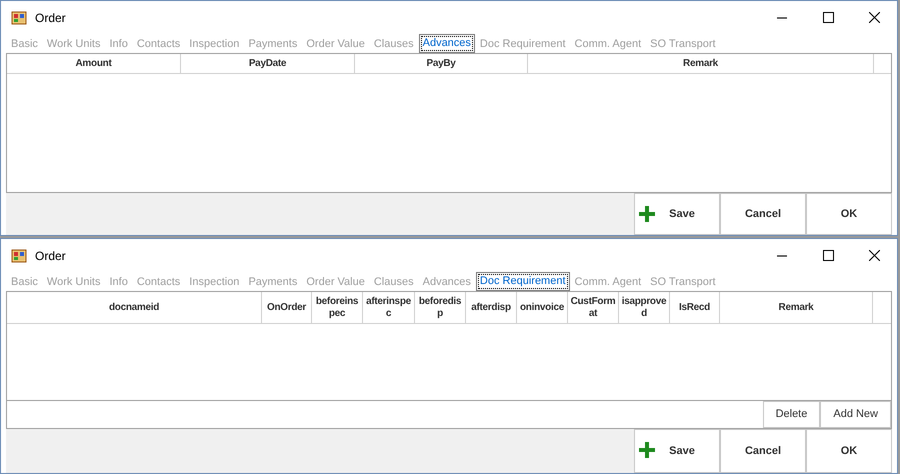 Image resolution: width=900 pixels, height=474 pixels. Describe the element at coordinates (389, 307) in the screenshot. I see `column-header: afterinspec` at that location.